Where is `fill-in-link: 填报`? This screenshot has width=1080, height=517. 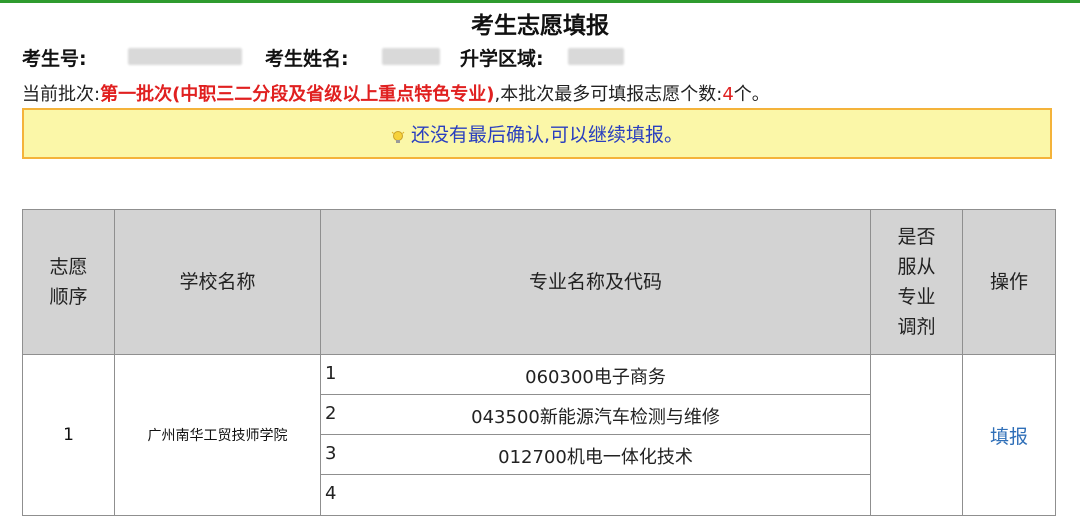 fill-in-link: 填报 is located at coordinates (1009, 437).